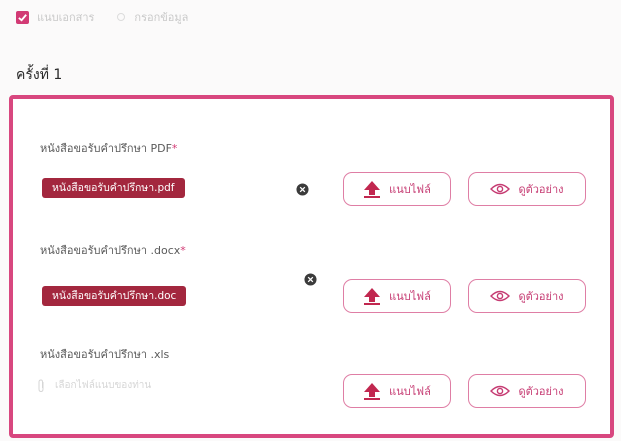 This screenshot has width=621, height=441. I want to click on step-pending-icon, so click(121, 17).